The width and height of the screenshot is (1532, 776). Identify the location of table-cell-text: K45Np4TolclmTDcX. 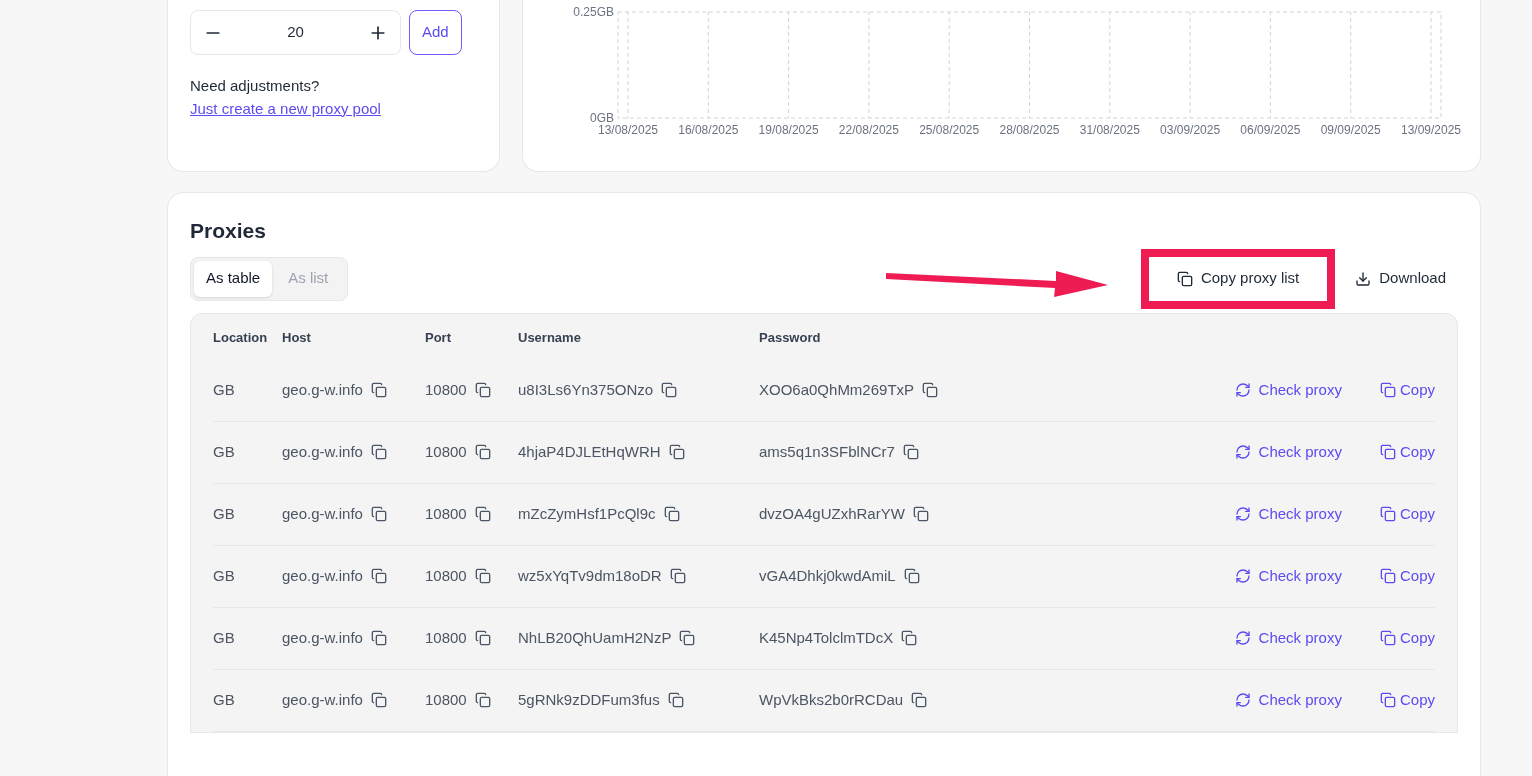
(826, 637).